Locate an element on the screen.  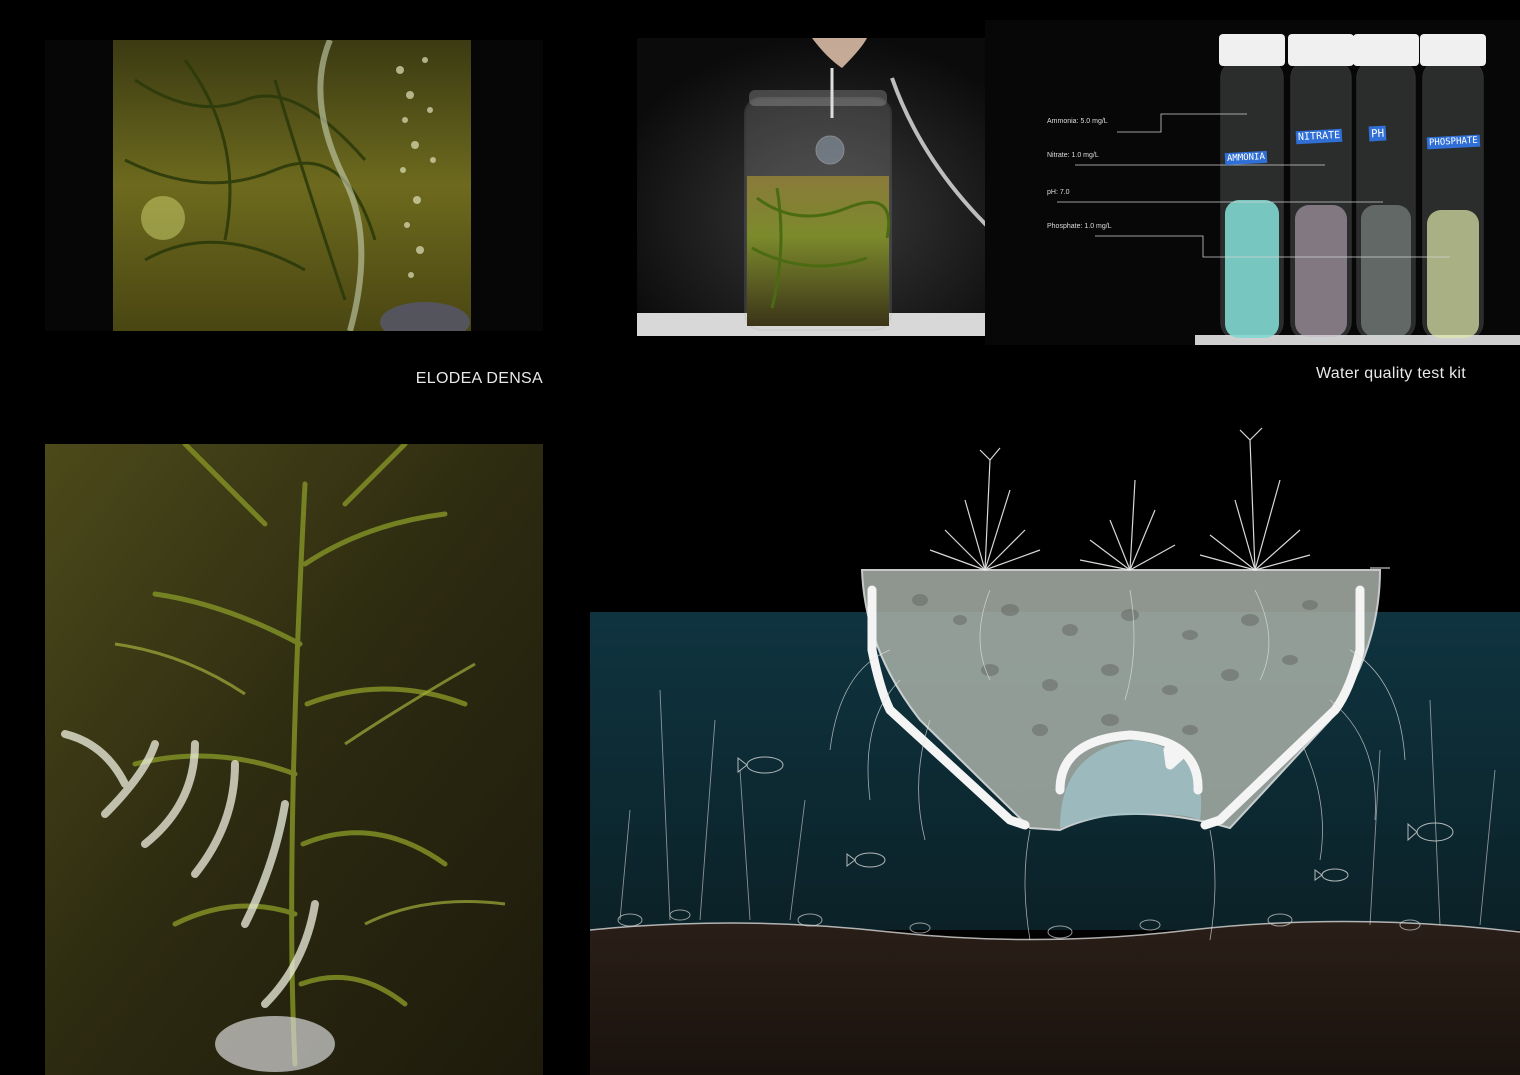
phosphate-reading: Phosphate: 1.0 mg/L is located at coordinates (1079, 226).